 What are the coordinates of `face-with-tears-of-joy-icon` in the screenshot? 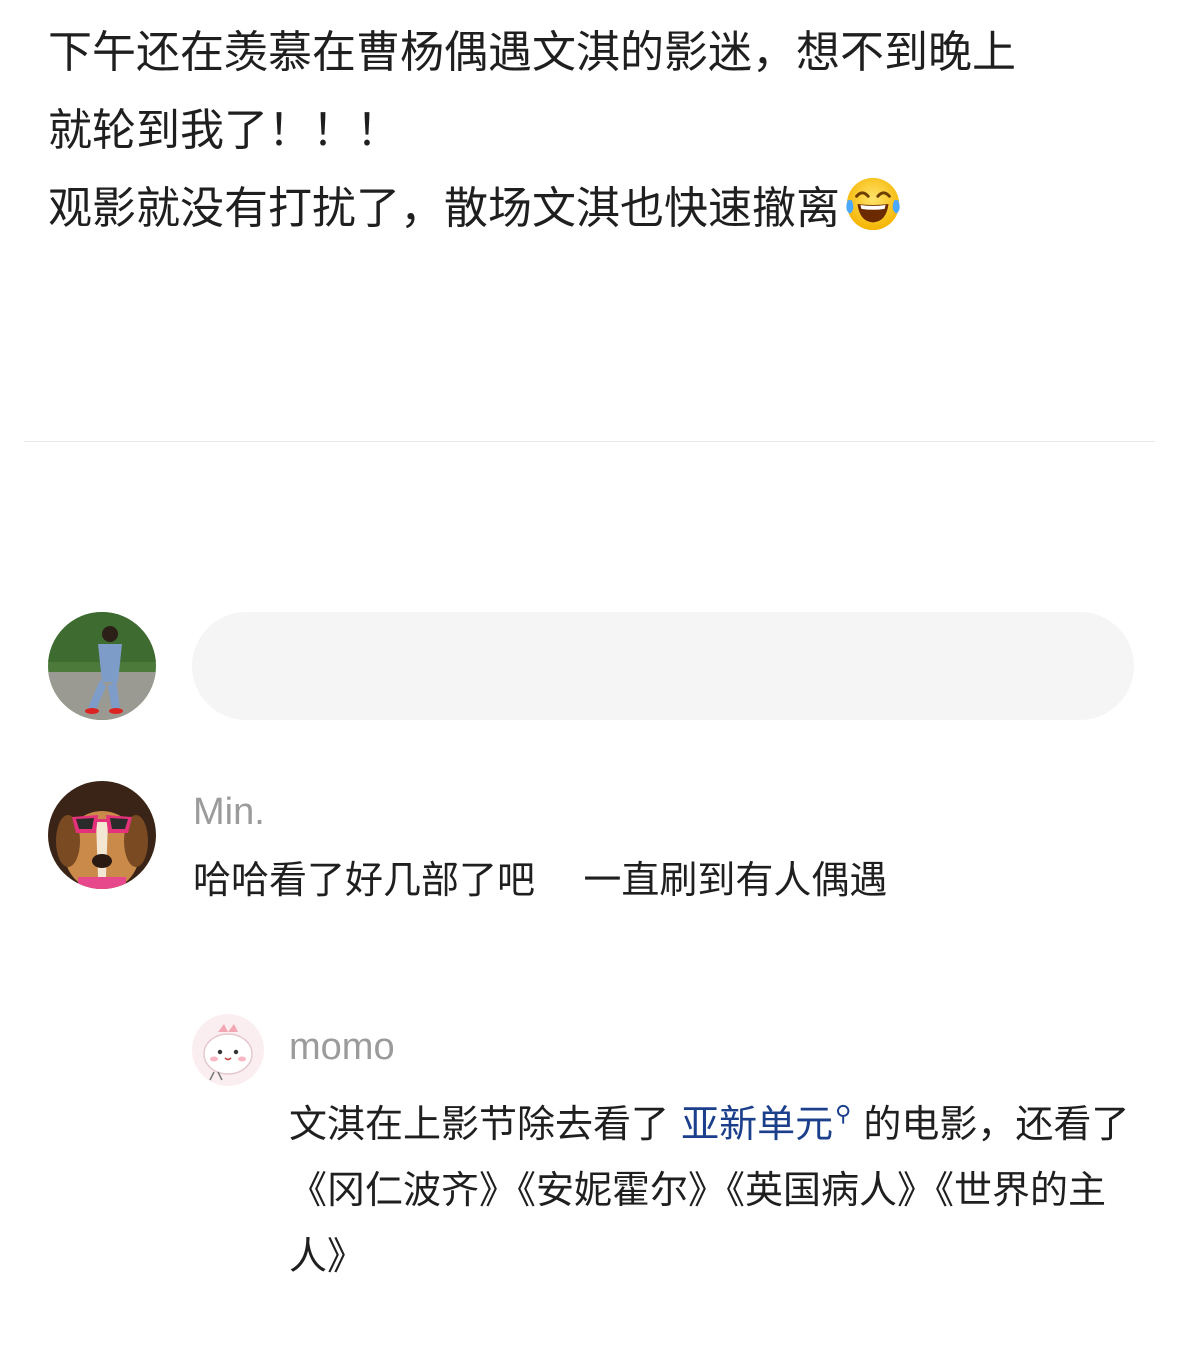 It's located at (873, 204).